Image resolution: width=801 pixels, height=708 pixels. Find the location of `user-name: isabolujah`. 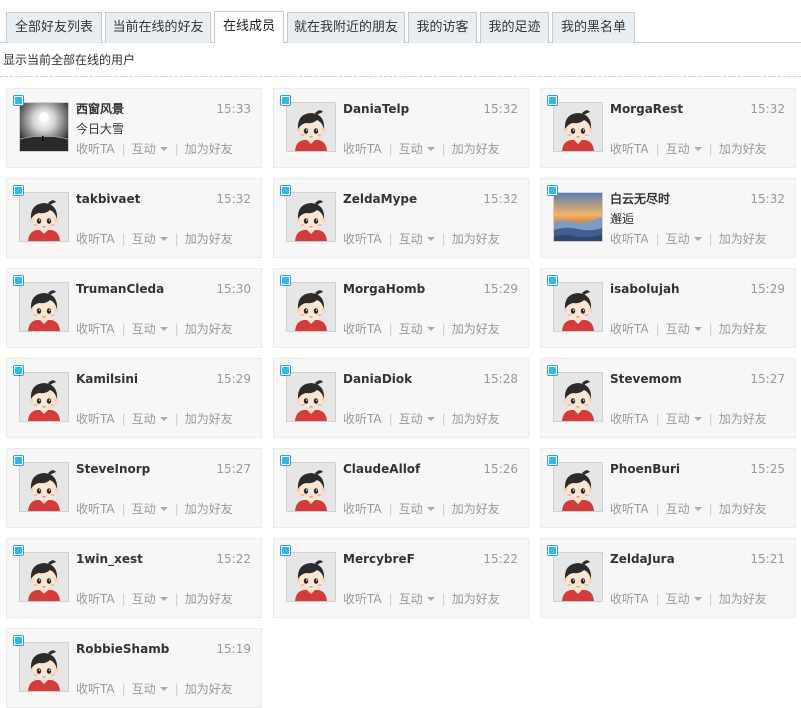

user-name: isabolujah is located at coordinates (645, 289).